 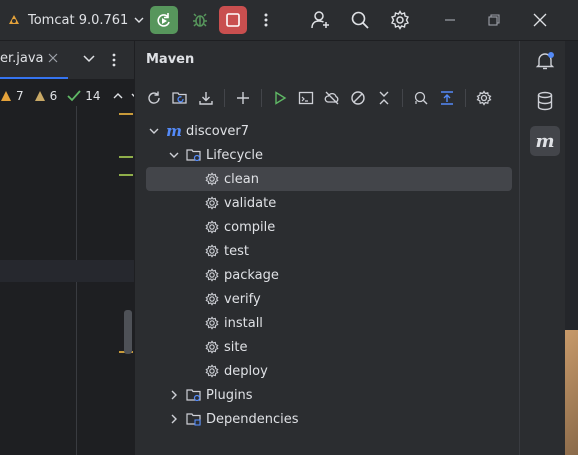 What do you see at coordinates (89, 59) in the screenshot?
I see `tab-list-chevron-icon` at bounding box center [89, 59].